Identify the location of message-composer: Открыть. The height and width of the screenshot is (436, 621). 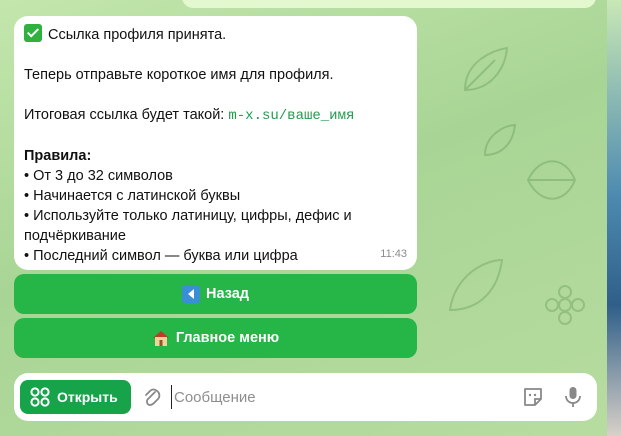
(305, 397).